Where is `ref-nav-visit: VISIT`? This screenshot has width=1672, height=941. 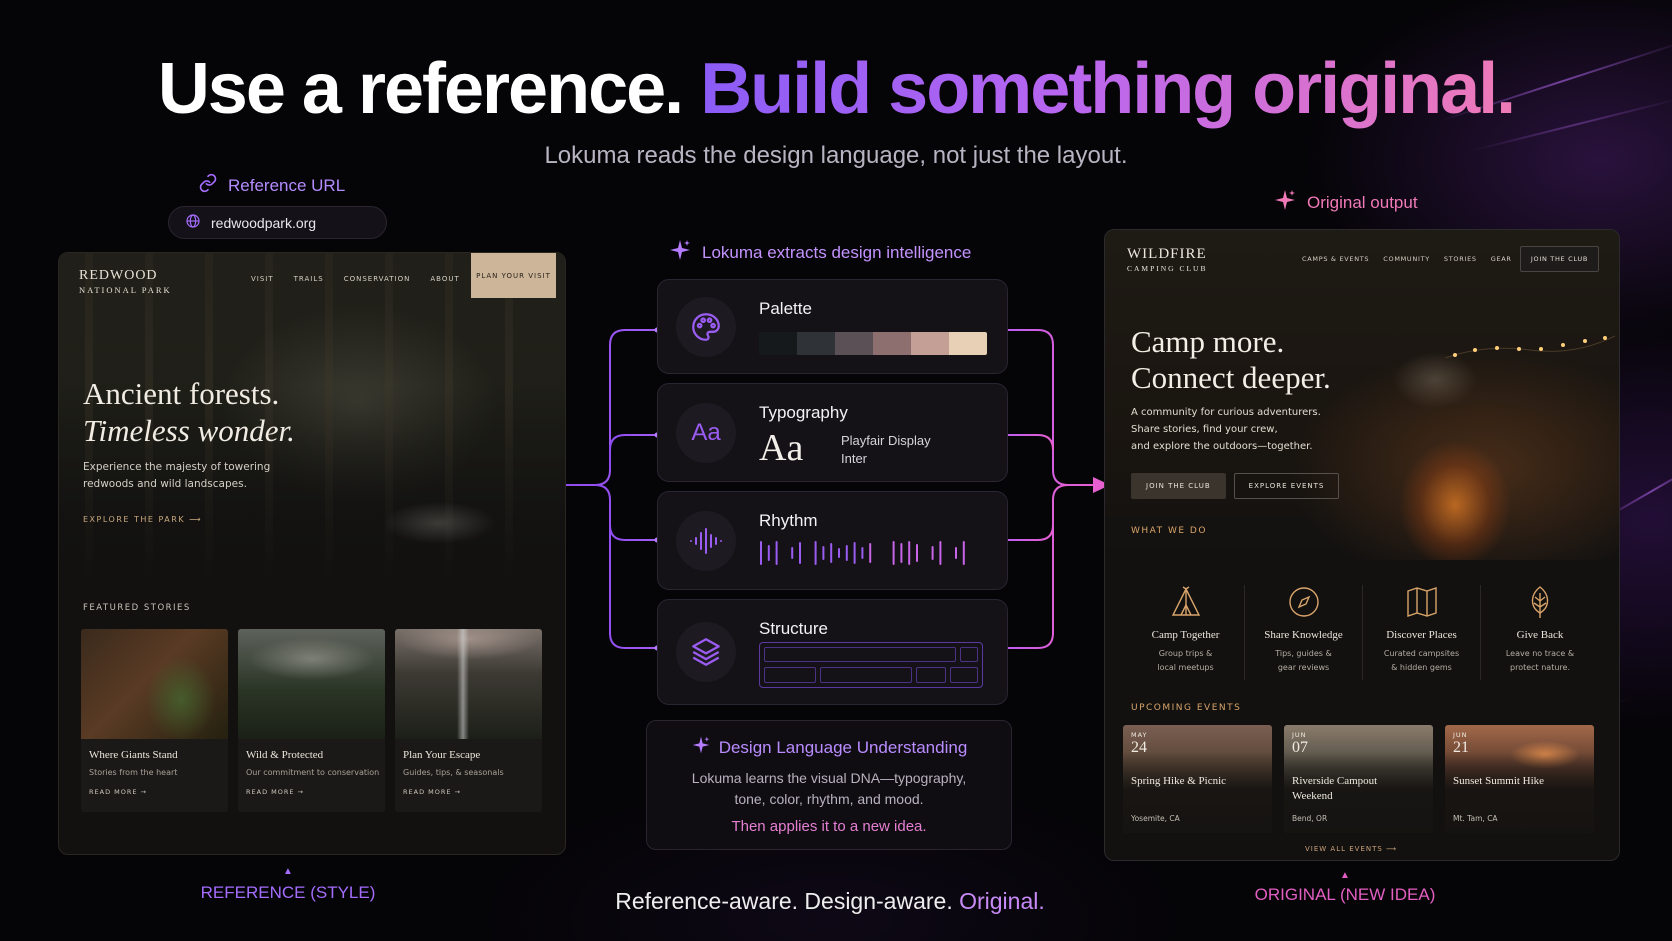 ref-nav-visit: VISIT is located at coordinates (262, 279).